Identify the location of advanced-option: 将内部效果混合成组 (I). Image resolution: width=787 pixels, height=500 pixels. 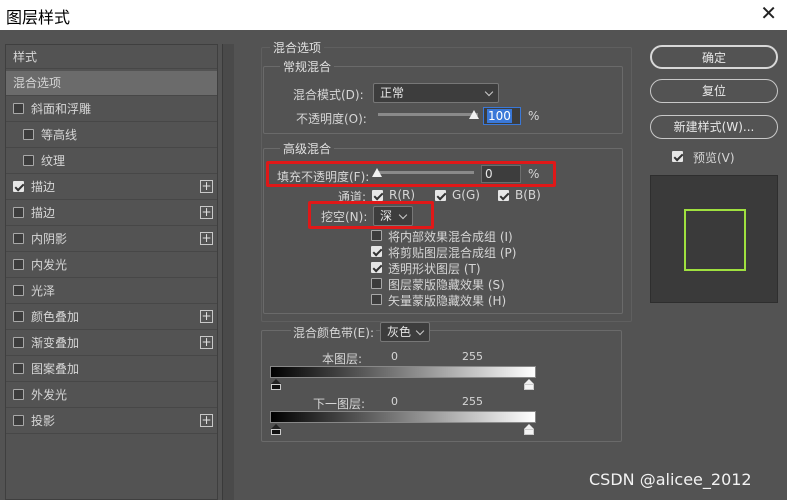
(471, 236).